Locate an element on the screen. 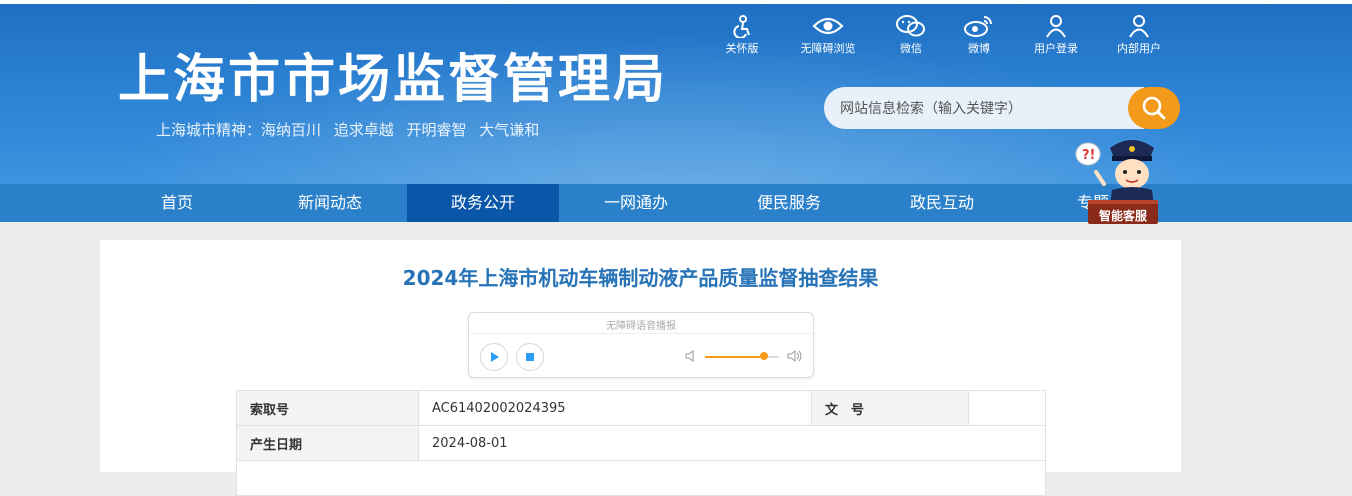 This screenshot has width=1352, height=496. site-title: 上海市市场监督管理局 is located at coordinates (393, 80).